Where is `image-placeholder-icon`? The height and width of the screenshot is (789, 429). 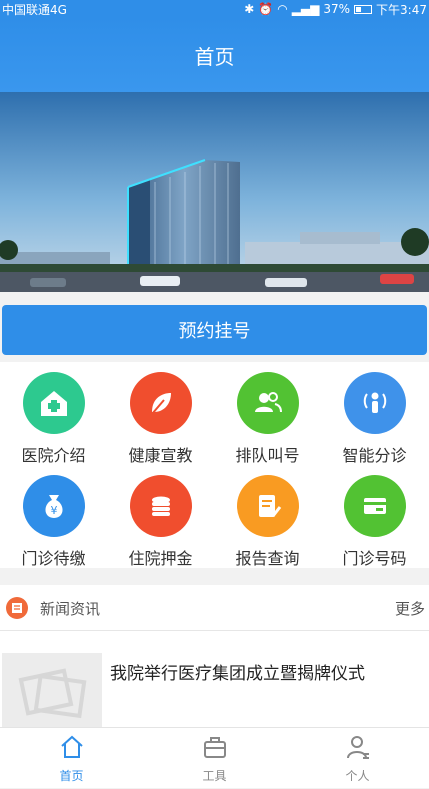
image-placeholder-icon is located at coordinates (52, 690).